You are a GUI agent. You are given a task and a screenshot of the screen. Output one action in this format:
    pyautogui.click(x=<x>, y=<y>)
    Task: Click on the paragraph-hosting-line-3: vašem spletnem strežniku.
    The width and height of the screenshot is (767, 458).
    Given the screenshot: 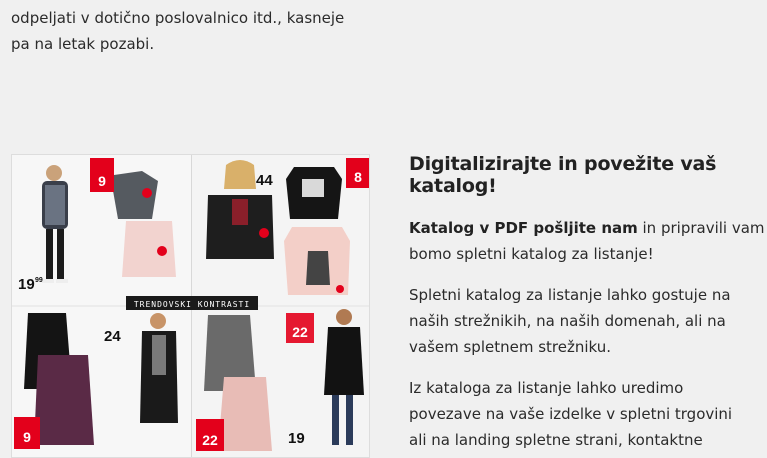 What is the action you would take?
    pyautogui.click(x=510, y=347)
    